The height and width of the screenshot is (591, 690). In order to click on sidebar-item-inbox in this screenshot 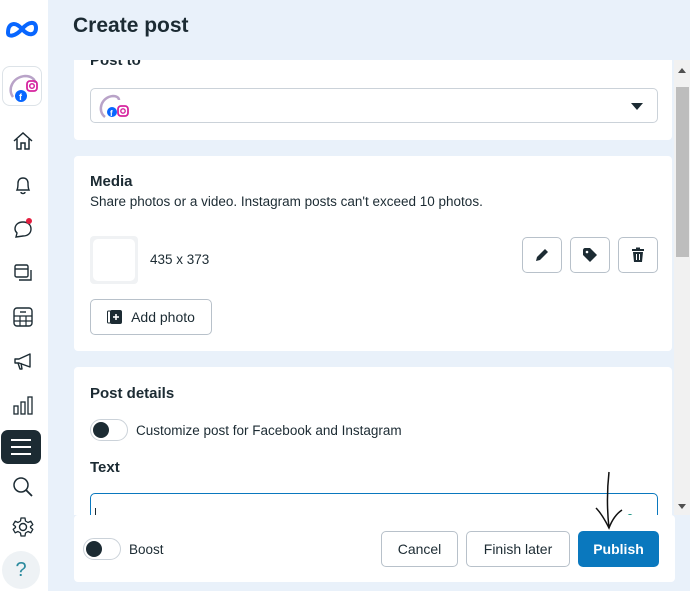, I will do `click(23, 229)`.